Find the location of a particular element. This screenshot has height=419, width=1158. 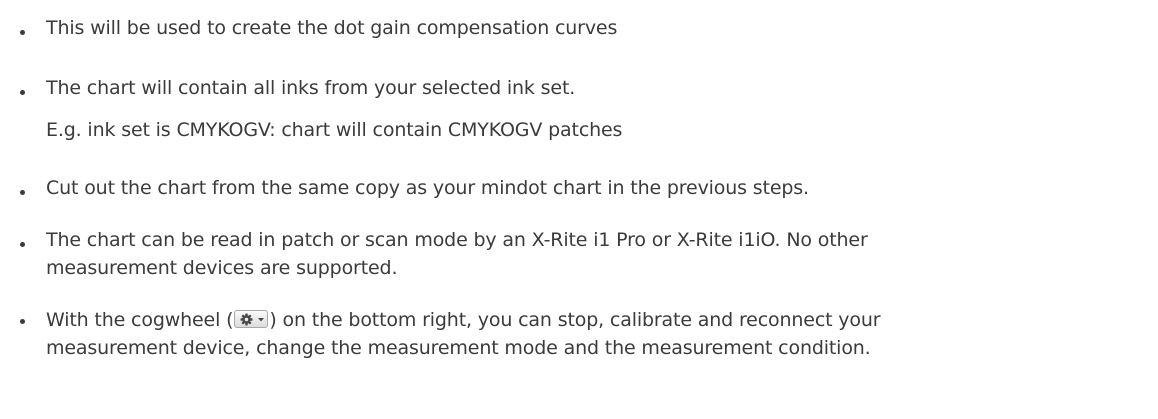

gear-dropdown-icon is located at coordinates (251, 319).